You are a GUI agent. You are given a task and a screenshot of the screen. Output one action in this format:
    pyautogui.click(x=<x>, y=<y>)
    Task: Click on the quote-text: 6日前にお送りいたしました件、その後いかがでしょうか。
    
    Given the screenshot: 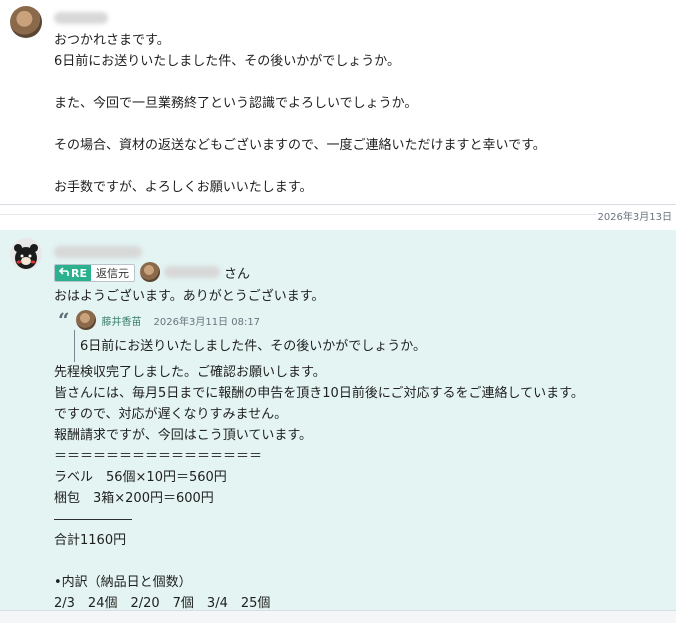 What is the action you would take?
    pyautogui.click(x=253, y=346)
    